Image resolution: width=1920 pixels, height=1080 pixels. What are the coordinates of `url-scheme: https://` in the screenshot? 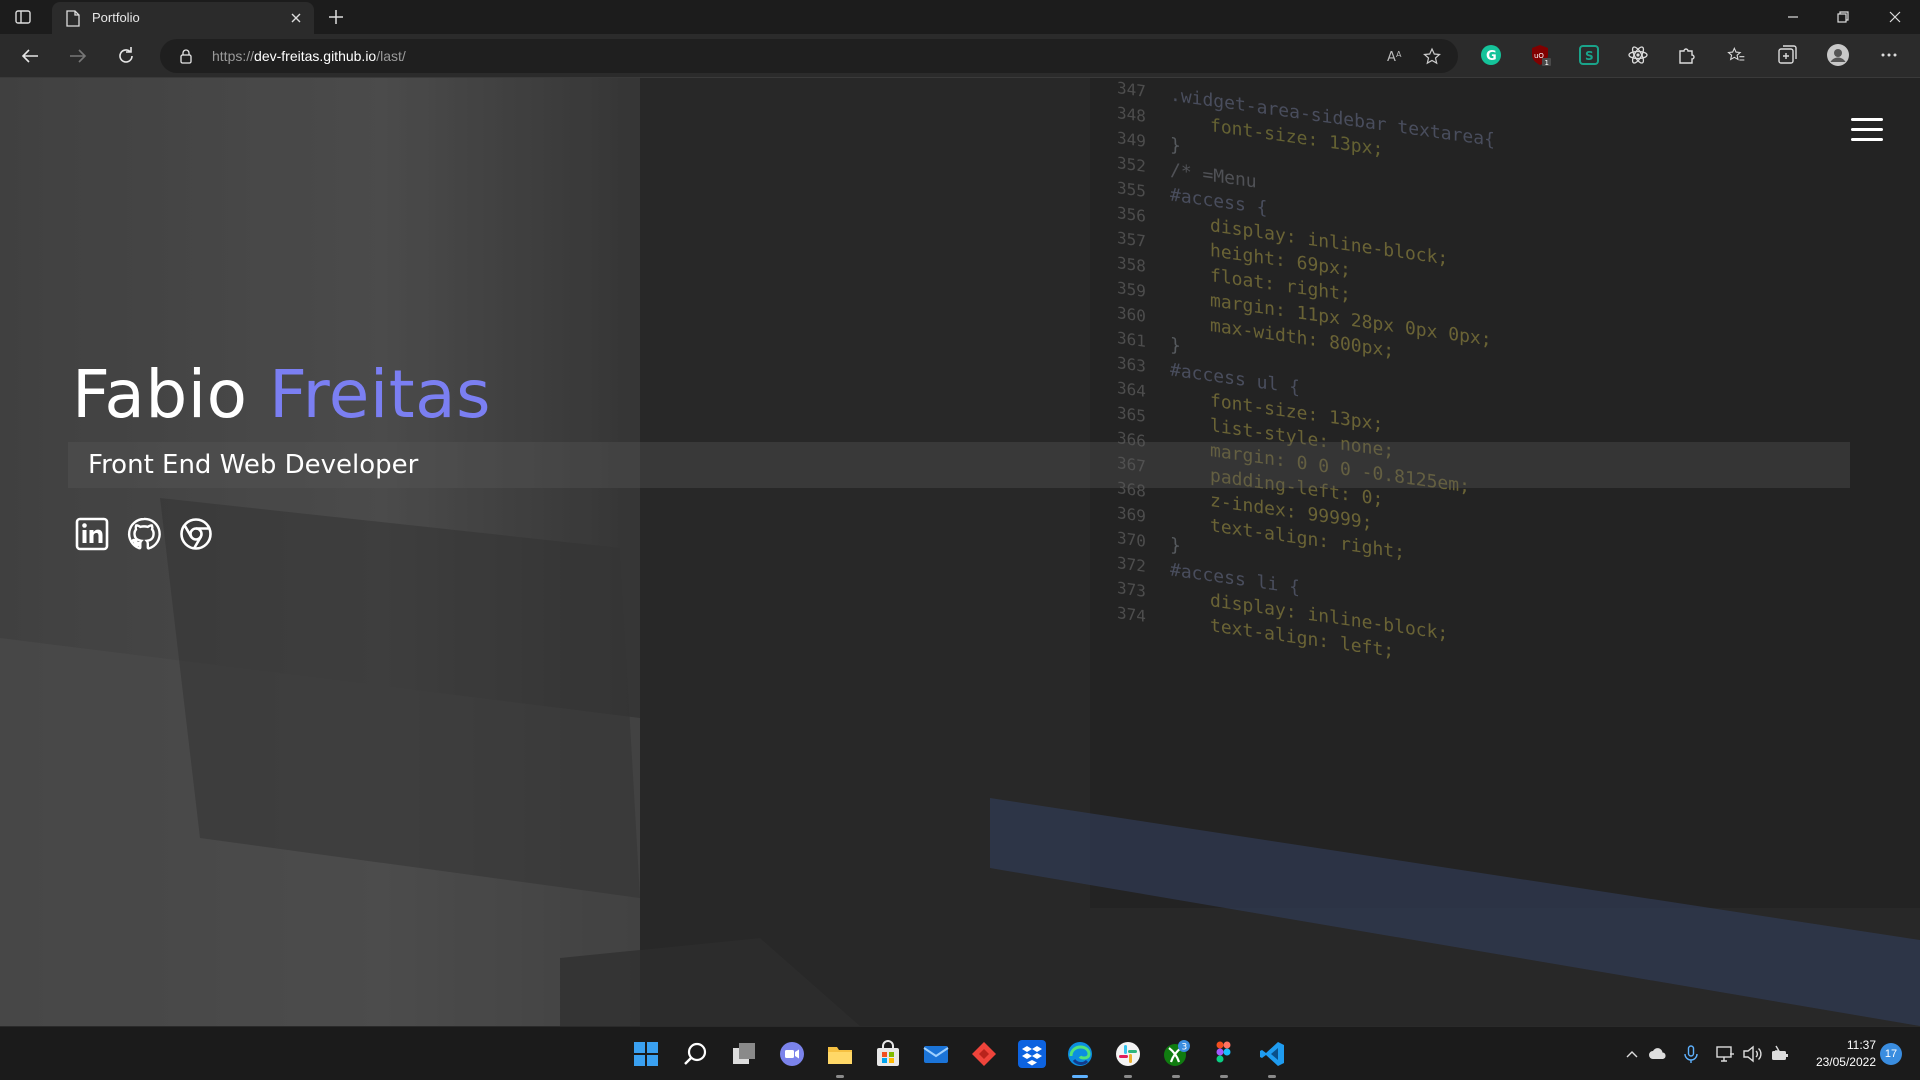 It's located at (233, 56).